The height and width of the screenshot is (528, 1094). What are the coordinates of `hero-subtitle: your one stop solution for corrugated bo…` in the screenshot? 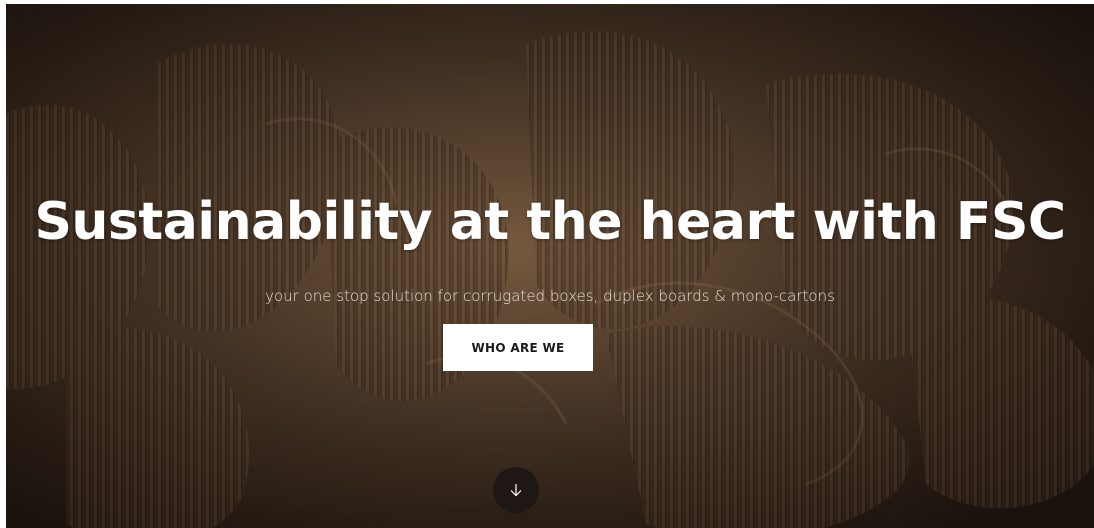 It's located at (550, 296).